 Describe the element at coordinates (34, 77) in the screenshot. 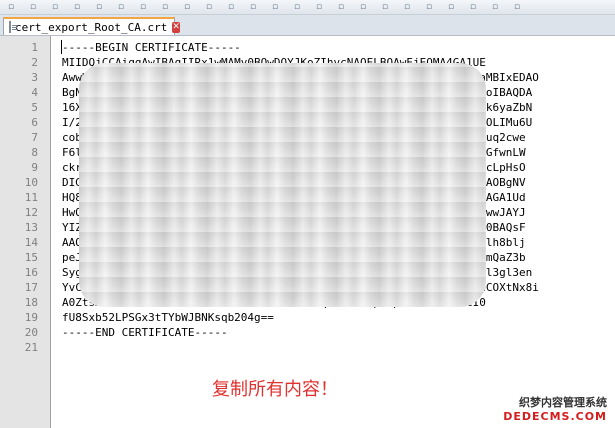

I see `line-number: 3` at that location.